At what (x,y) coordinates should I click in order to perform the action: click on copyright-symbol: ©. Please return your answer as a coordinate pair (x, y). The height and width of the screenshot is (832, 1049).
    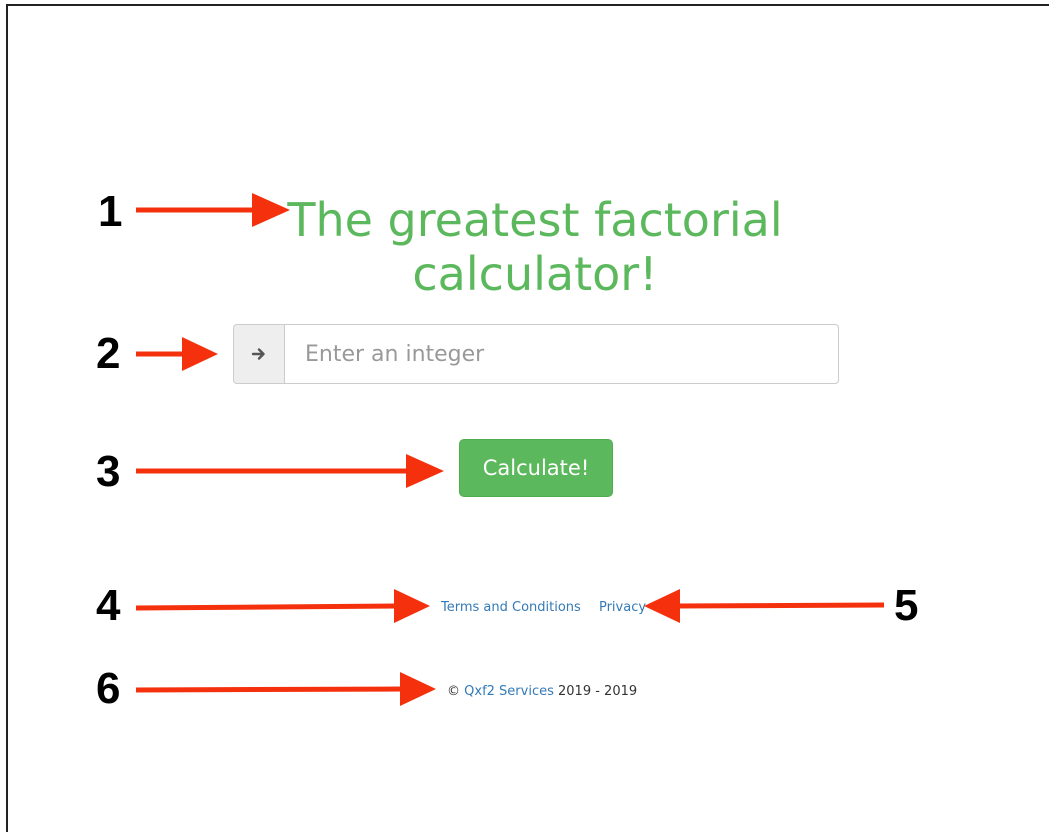
    Looking at the image, I should click on (453, 691).